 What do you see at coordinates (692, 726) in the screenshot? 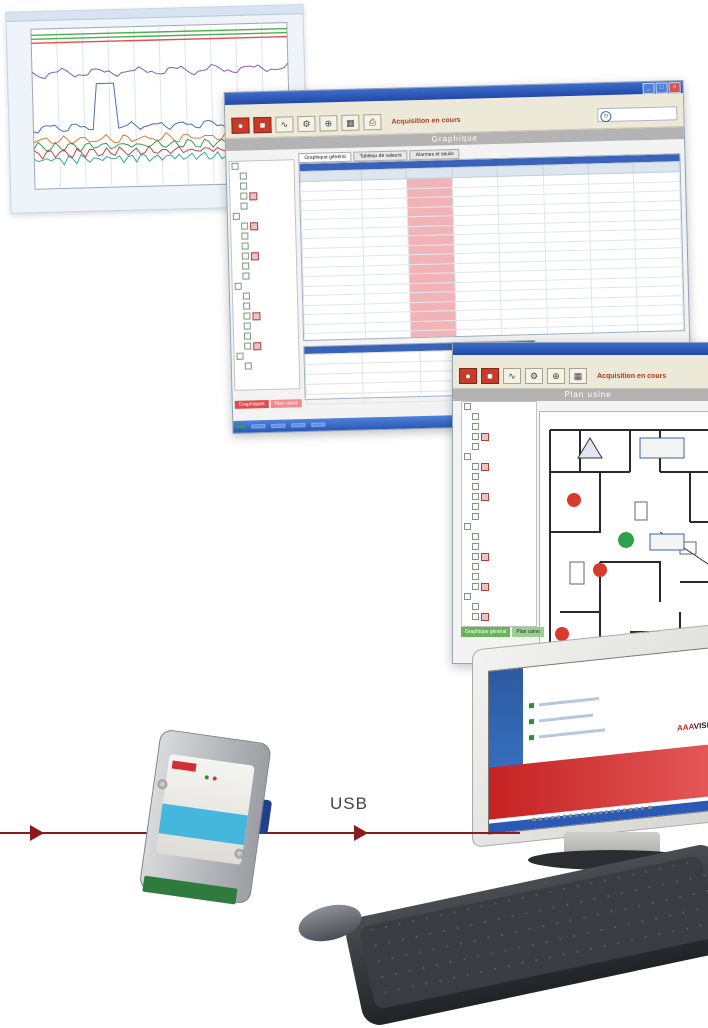
I see `software-logo: AAAVISION` at bounding box center [692, 726].